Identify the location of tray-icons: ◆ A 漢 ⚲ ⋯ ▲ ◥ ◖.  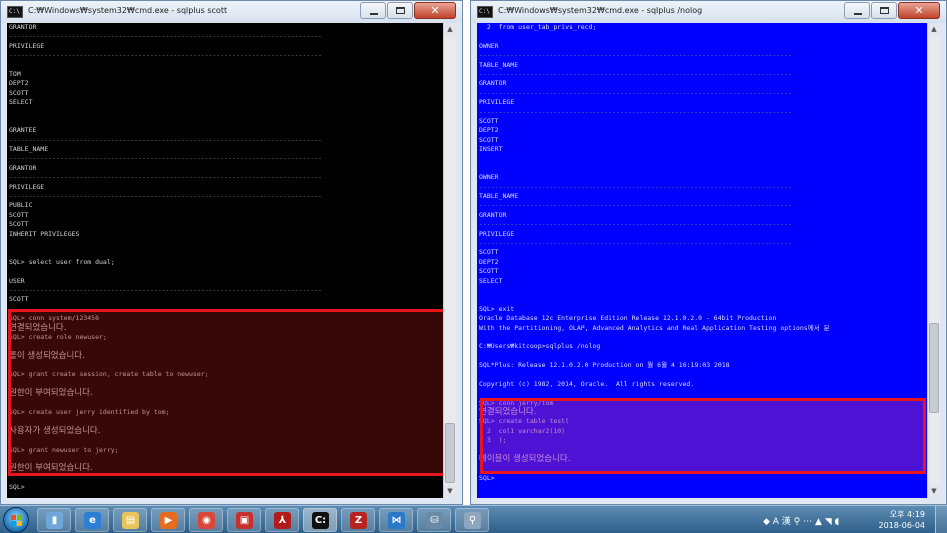
(801, 520).